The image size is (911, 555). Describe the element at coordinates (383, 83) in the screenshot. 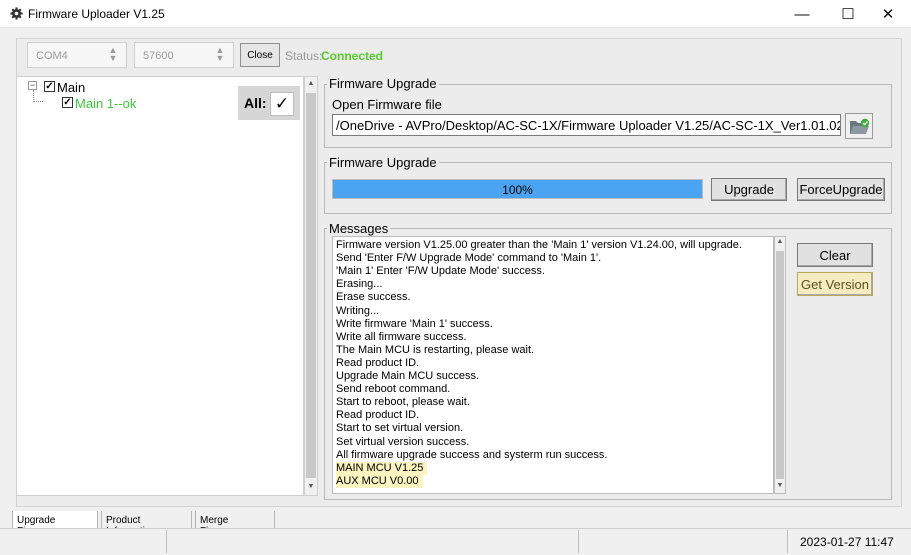

I see `open-file-group-title: Firmware Upgrade` at that location.